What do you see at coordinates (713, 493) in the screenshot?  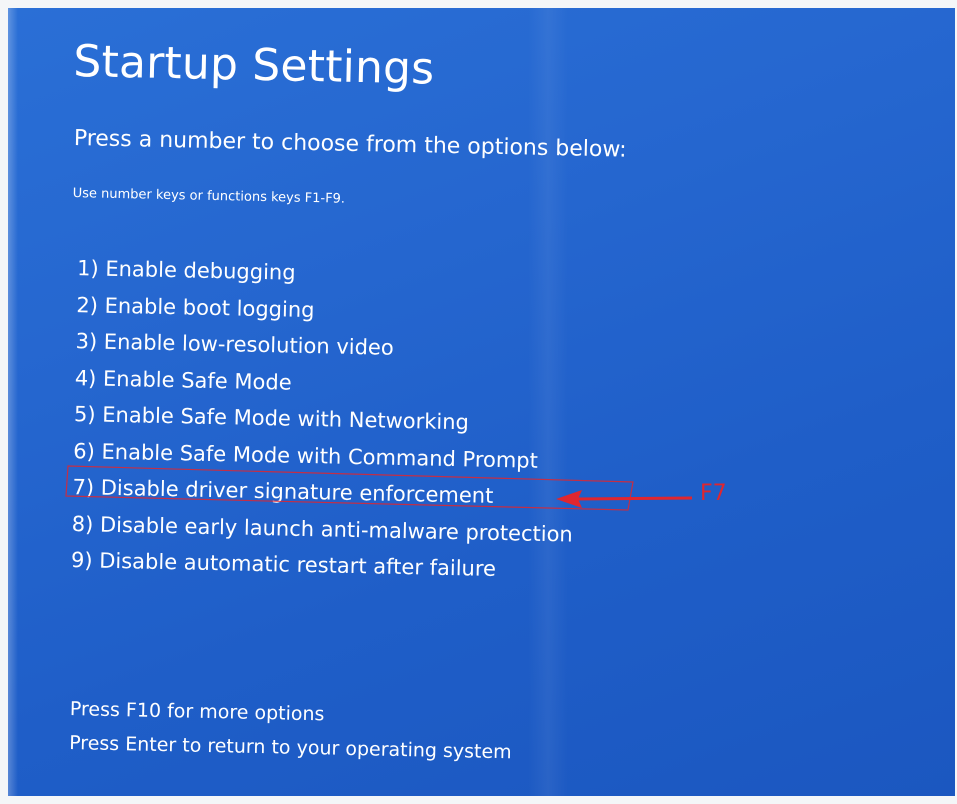 I see `f7-annotation-label: F7` at bounding box center [713, 493].